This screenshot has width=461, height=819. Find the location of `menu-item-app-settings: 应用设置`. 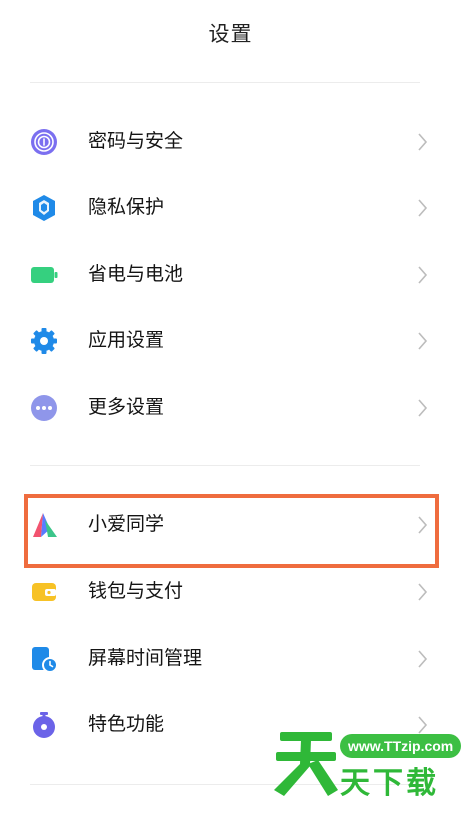

menu-item-app-settings: 应用设置 is located at coordinates (230, 340).